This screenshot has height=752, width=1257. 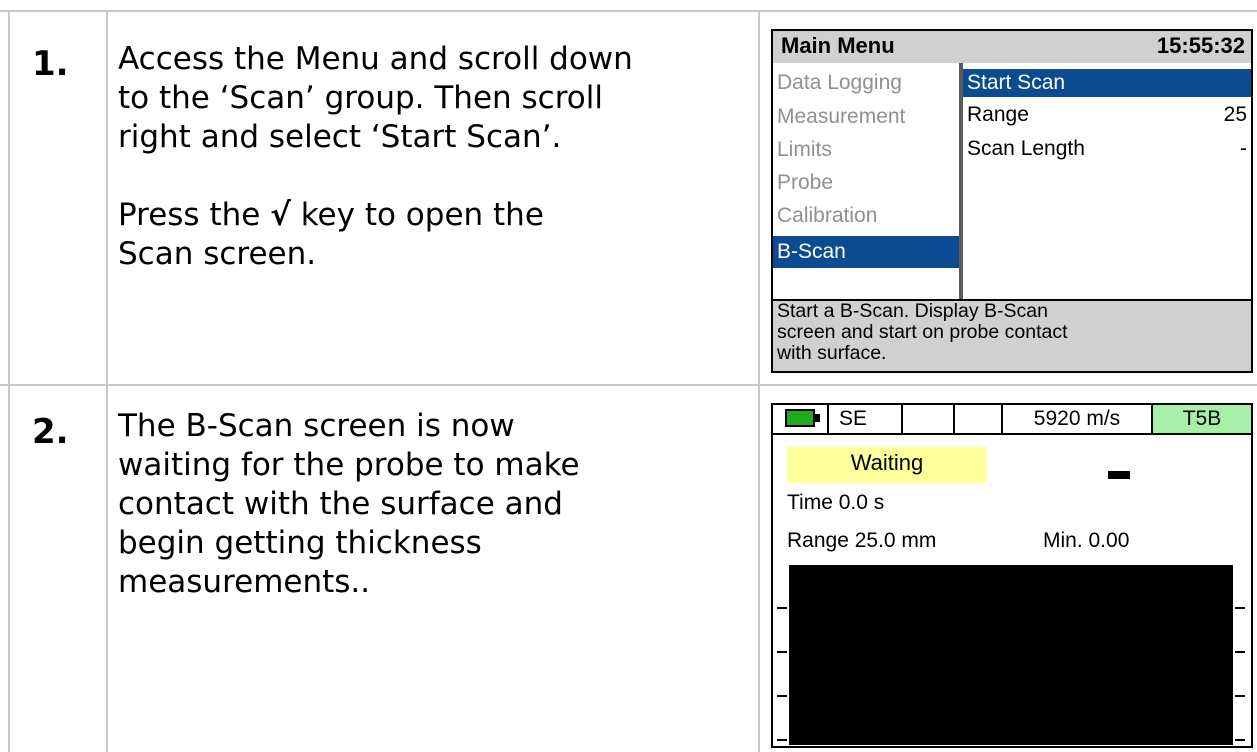 What do you see at coordinates (628, 385) in the screenshot?
I see `table-row-divider` at bounding box center [628, 385].